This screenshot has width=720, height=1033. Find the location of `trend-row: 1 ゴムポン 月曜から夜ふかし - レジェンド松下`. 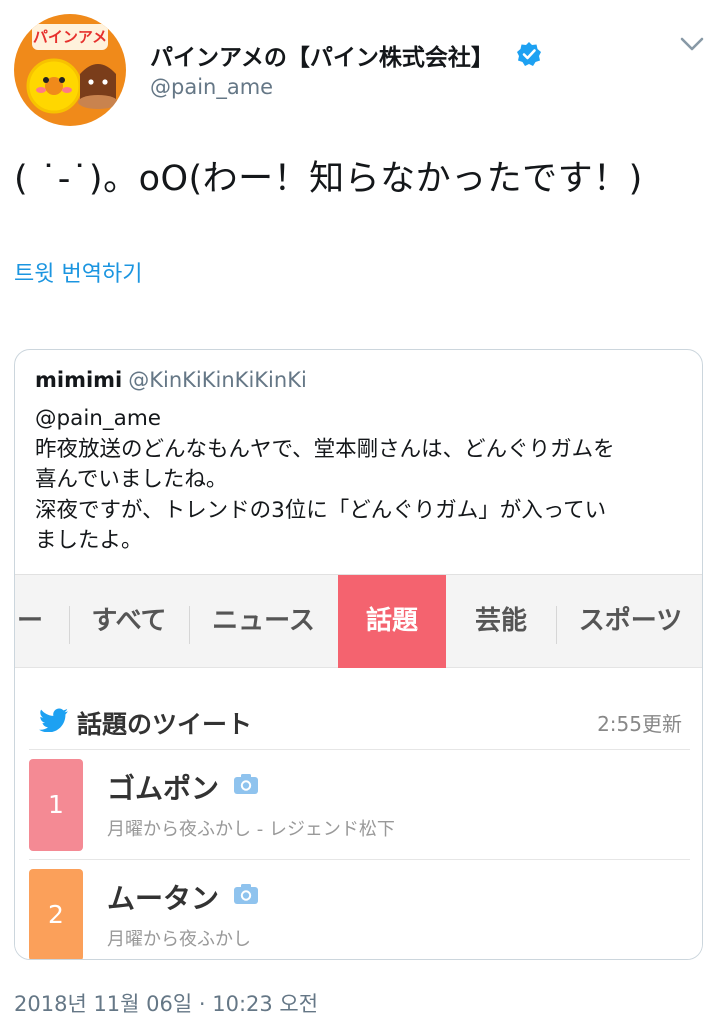

trend-row: 1 ゴムポン 月曜から夜ふかし - レジェンド松下 is located at coordinates (358, 804).